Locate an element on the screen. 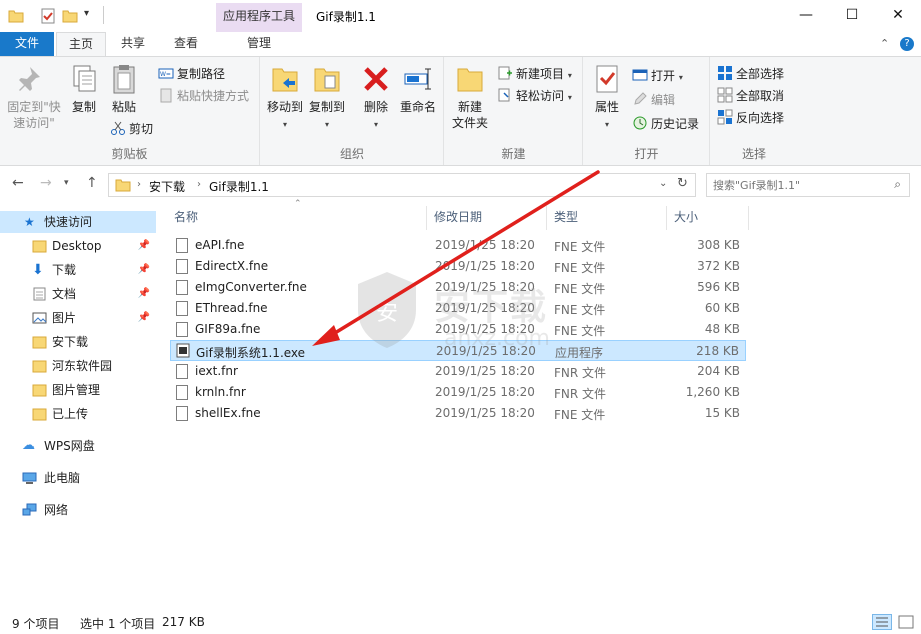 The height and width of the screenshot is (634, 921). tab-file: 文件 is located at coordinates (27, 44).